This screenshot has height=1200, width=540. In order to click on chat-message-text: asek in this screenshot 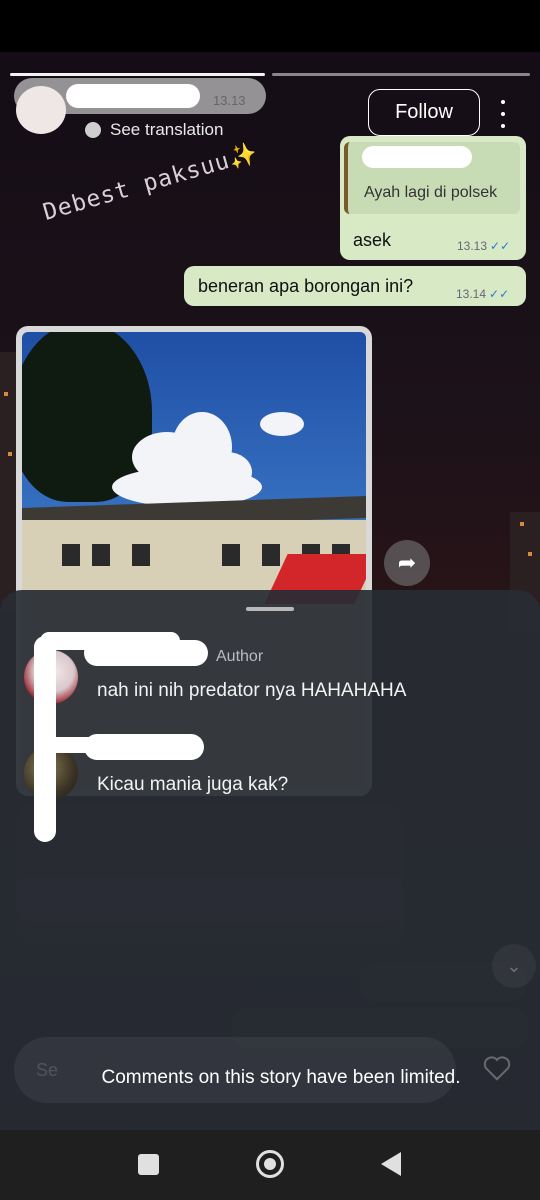, I will do `click(372, 240)`.